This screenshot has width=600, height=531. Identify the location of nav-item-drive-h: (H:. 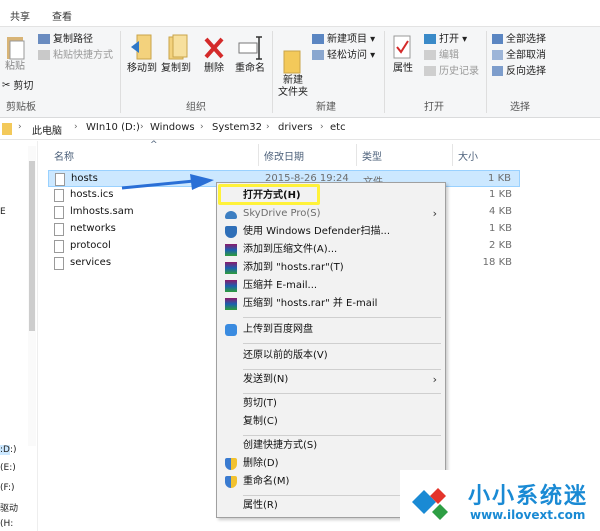
(6, 524).